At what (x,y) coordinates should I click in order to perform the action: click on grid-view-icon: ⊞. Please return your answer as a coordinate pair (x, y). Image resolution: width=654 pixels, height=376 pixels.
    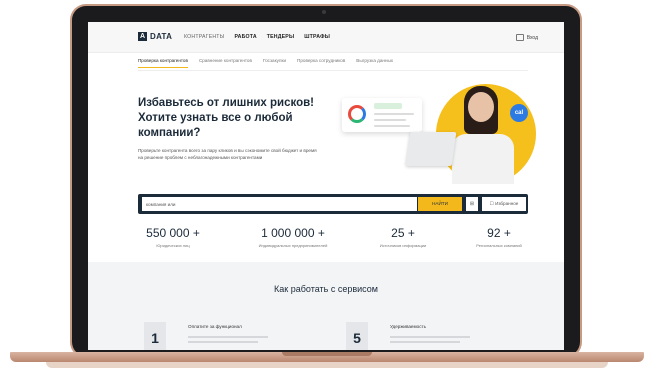
    Looking at the image, I should click on (472, 204).